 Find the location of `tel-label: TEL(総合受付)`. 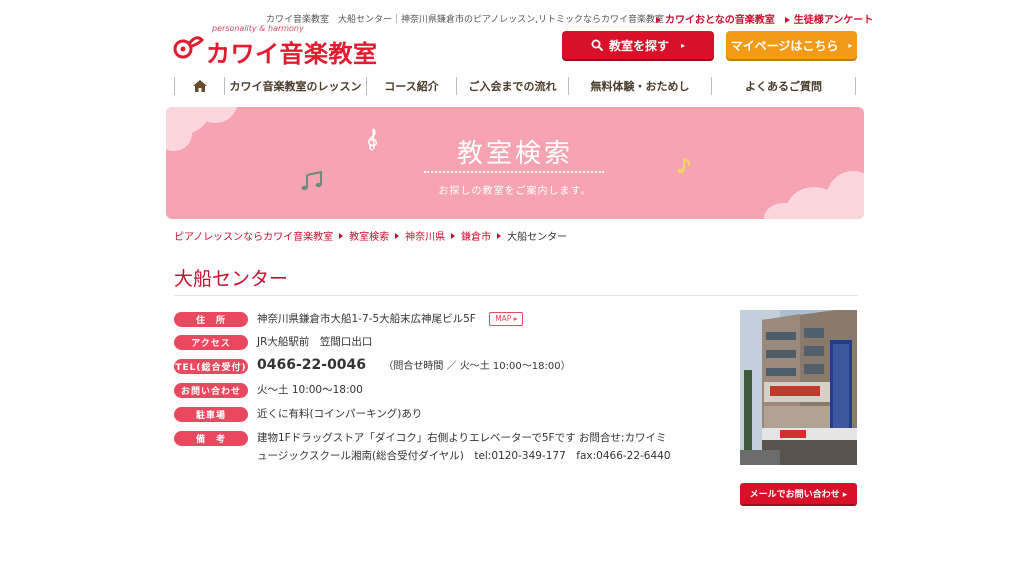

tel-label: TEL(総合受付) is located at coordinates (211, 366).